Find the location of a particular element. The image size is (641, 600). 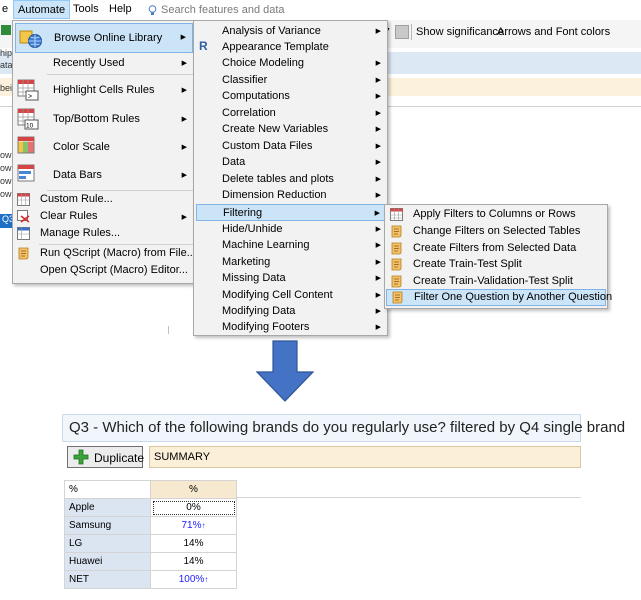

table-cell: 0% is located at coordinates (193, 507).